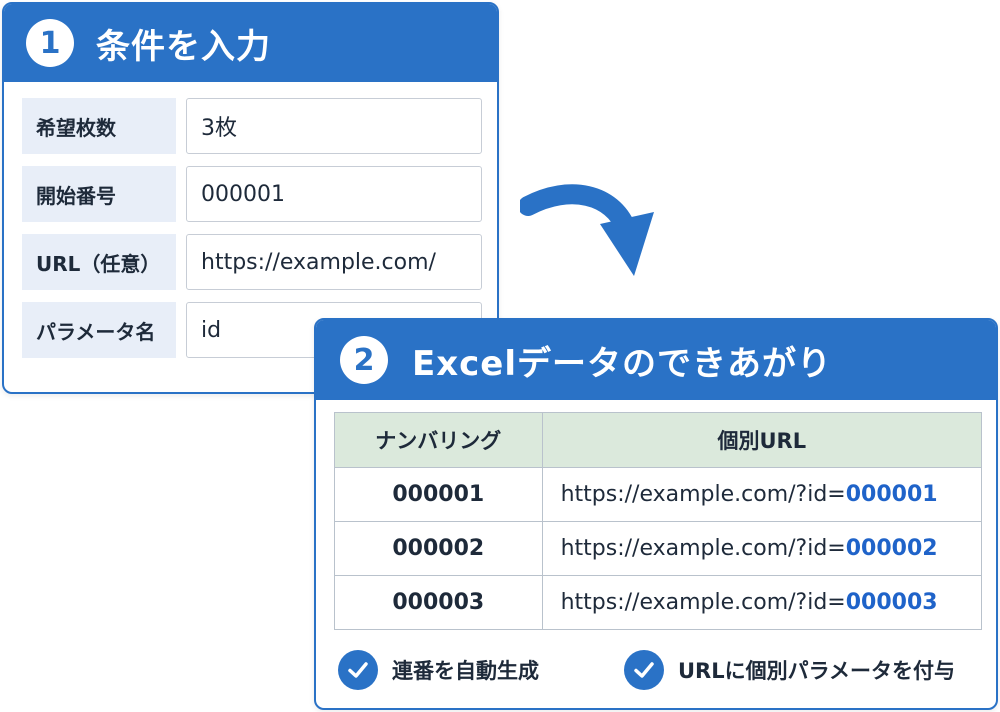 The width and height of the screenshot is (1000, 712). I want to click on form-row-start-number: 開始番号 000001, so click(253, 194).